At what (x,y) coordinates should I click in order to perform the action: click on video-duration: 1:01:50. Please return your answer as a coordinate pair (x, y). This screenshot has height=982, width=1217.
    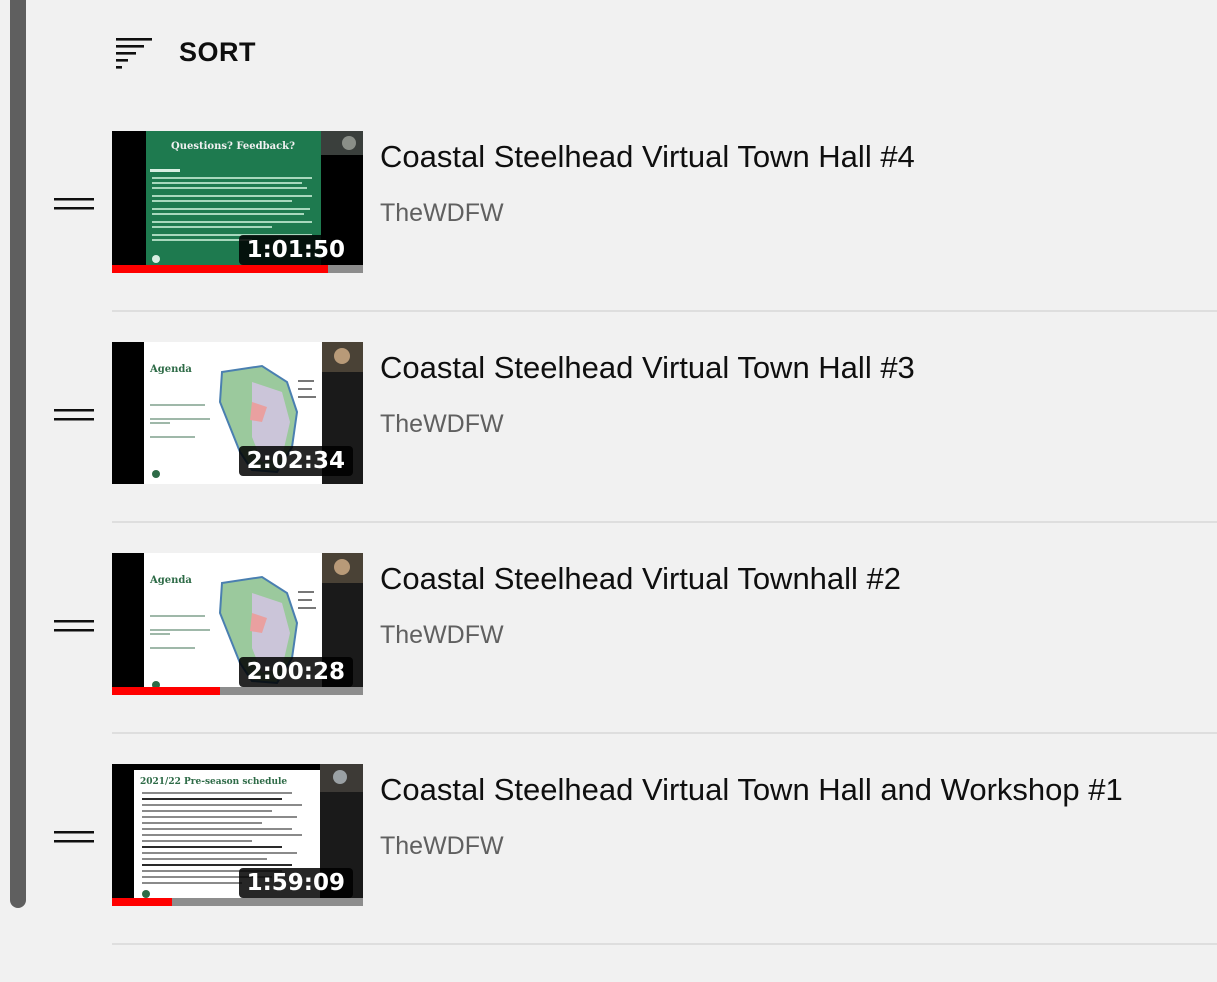
    Looking at the image, I should click on (295, 250).